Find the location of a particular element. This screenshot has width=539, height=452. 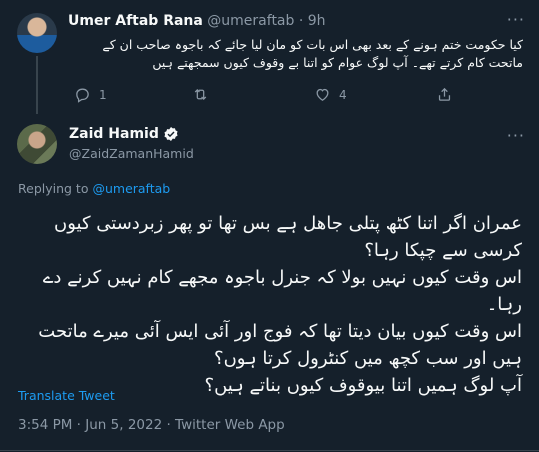

reply-icon is located at coordinates (82, 95).